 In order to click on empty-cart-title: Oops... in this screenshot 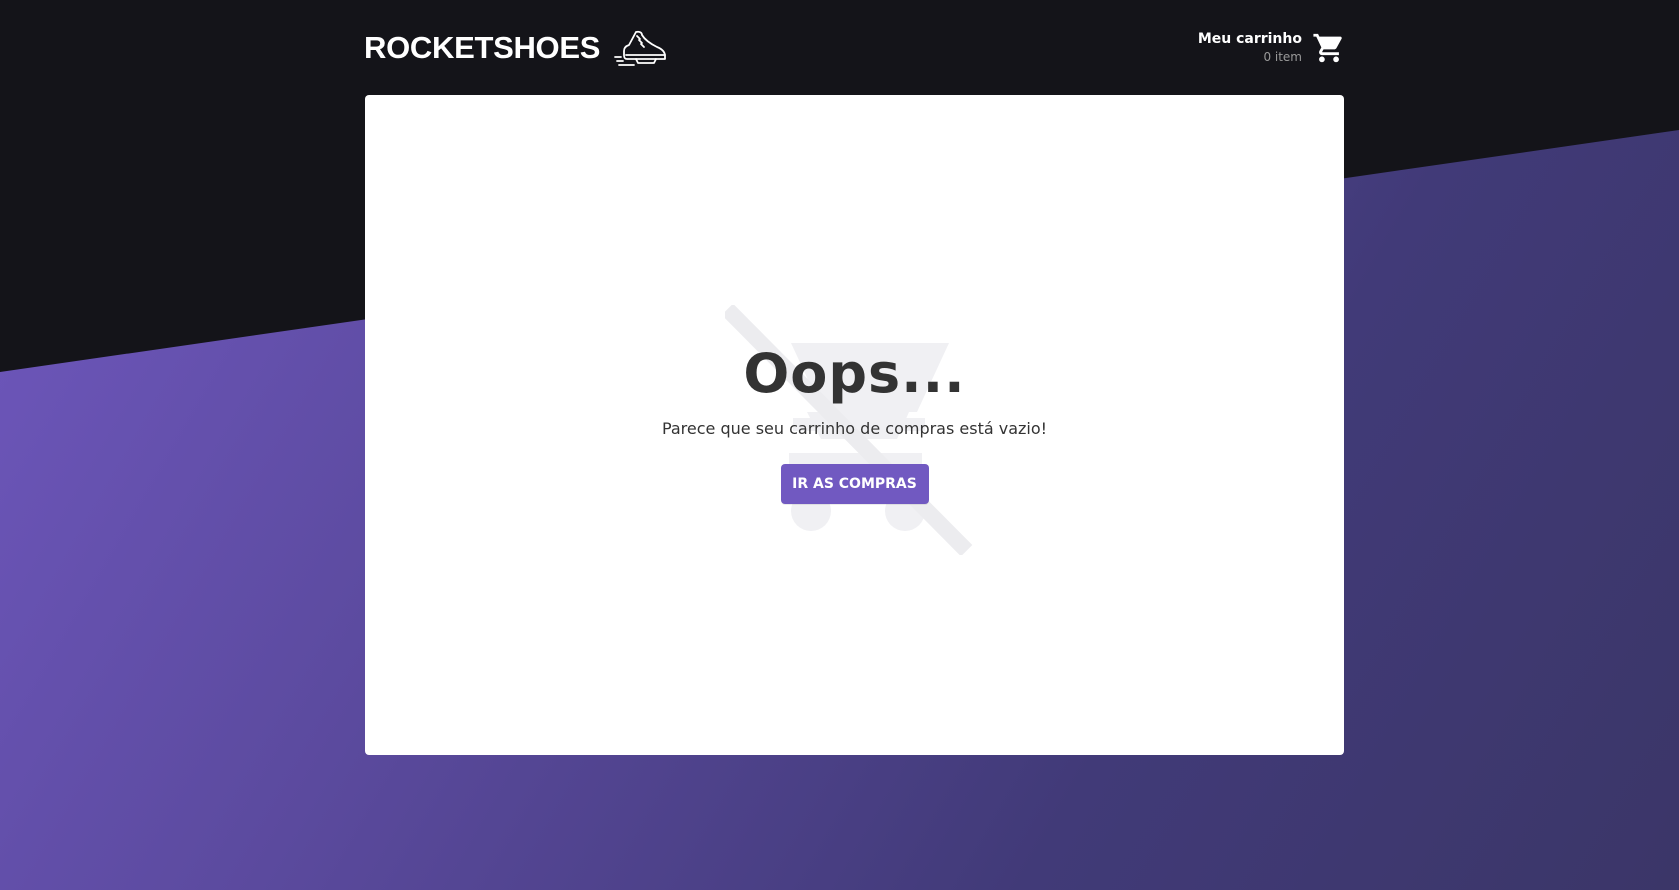, I will do `click(854, 373)`.